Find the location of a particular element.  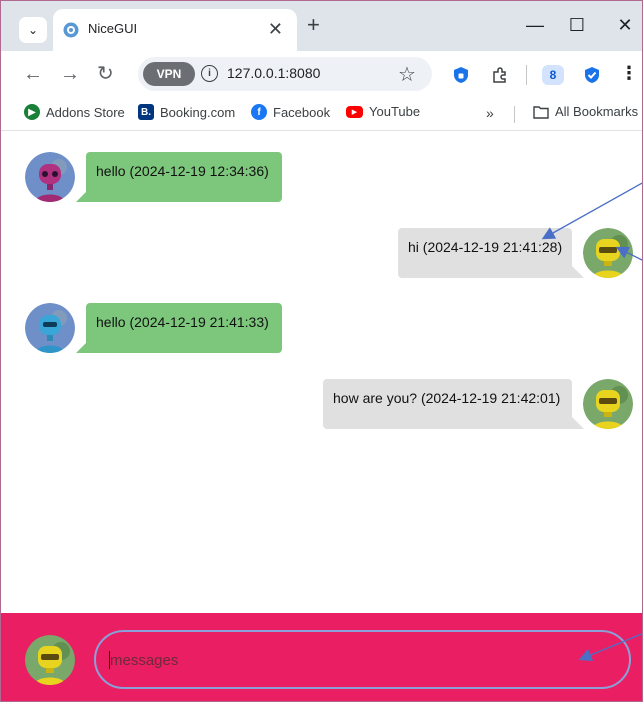

nicegui-favicon-icon is located at coordinates (71, 30).